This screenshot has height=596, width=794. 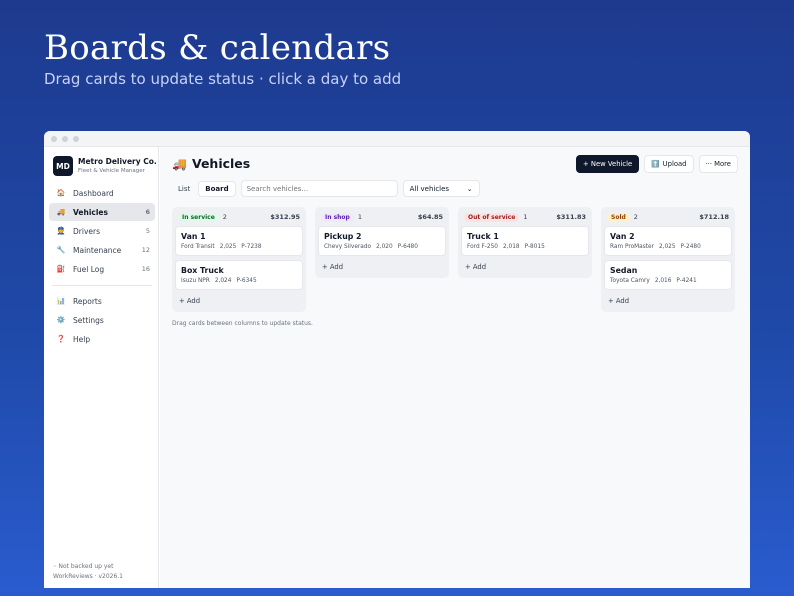 What do you see at coordinates (147, 212) in the screenshot?
I see `sidebar-item-count: 6` at bounding box center [147, 212].